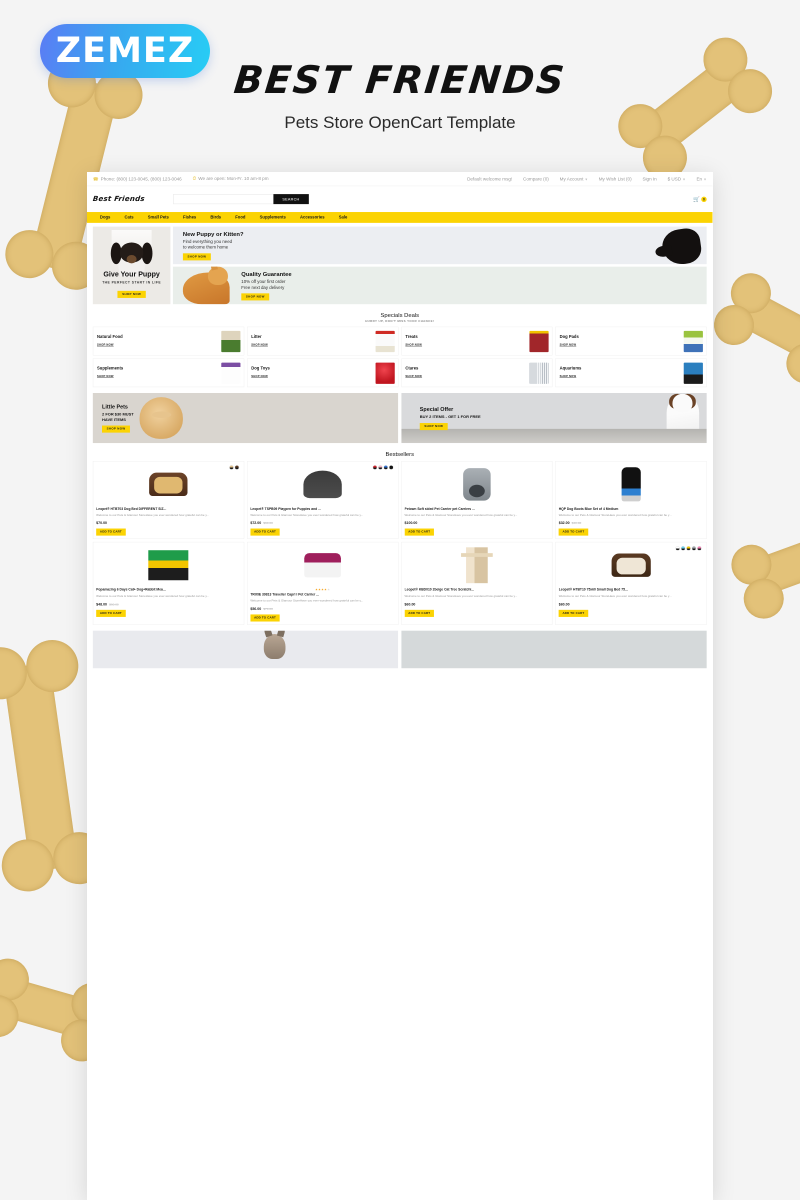 The width and height of the screenshot is (800, 1200). Describe the element at coordinates (114, 420) in the screenshot. I see `promo-left-line2: HAVE ITEMS` at that location.